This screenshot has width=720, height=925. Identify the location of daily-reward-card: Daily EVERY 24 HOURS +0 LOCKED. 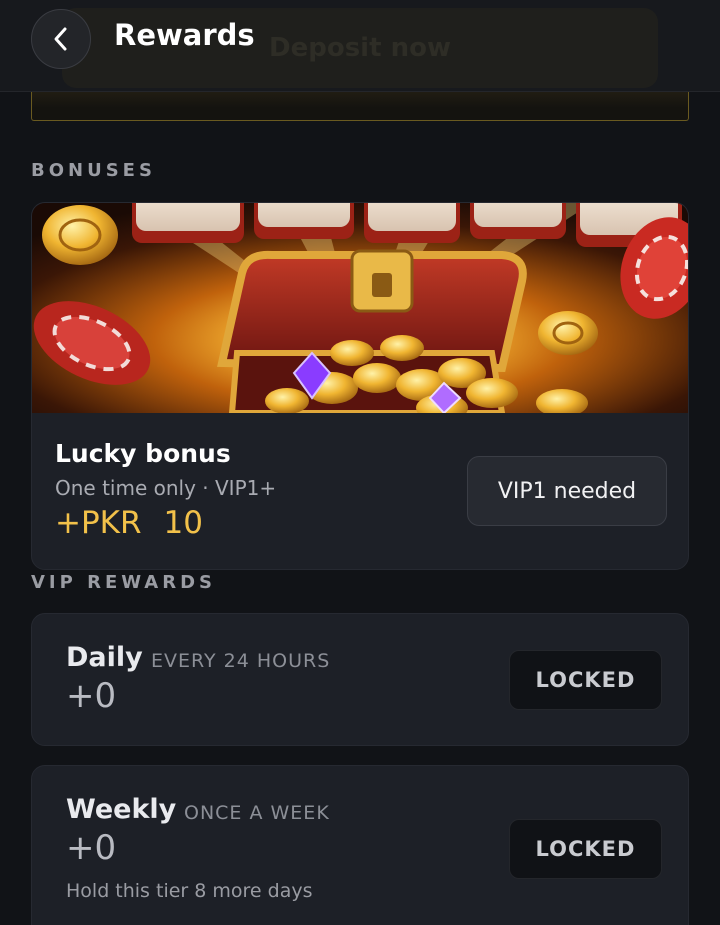
(360, 679).